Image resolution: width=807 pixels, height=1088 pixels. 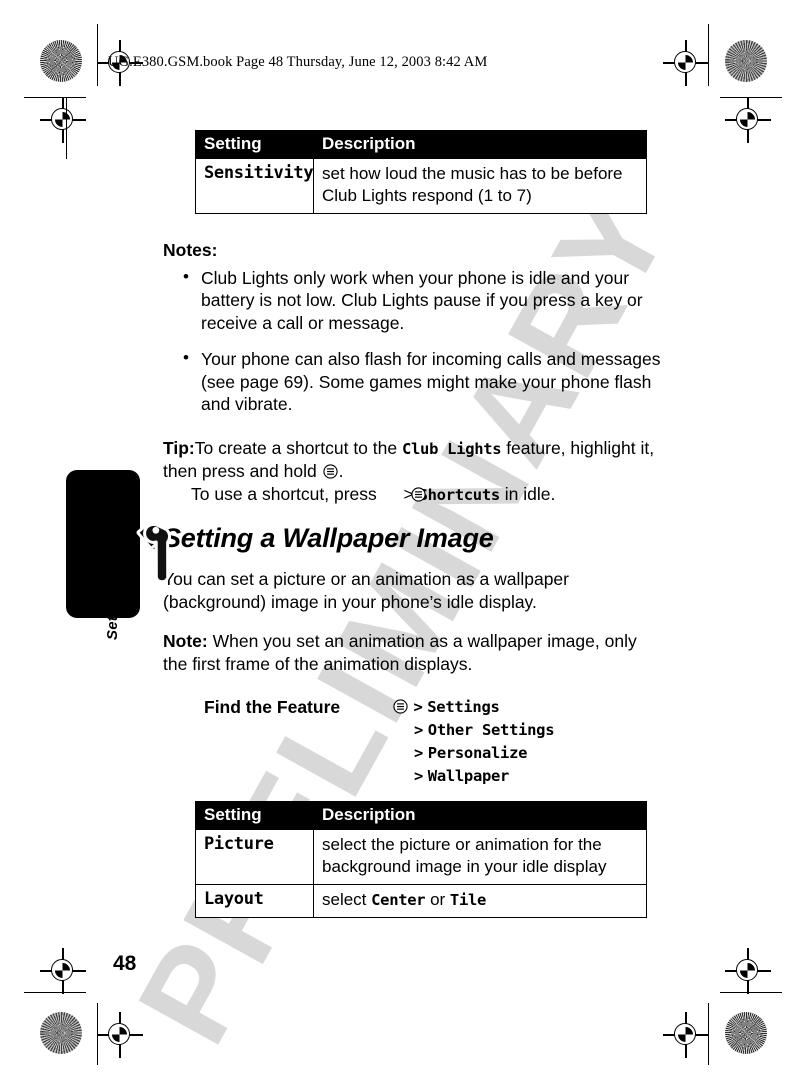 I want to click on menu-path-item-personalize: Personalize, so click(x=477, y=753).